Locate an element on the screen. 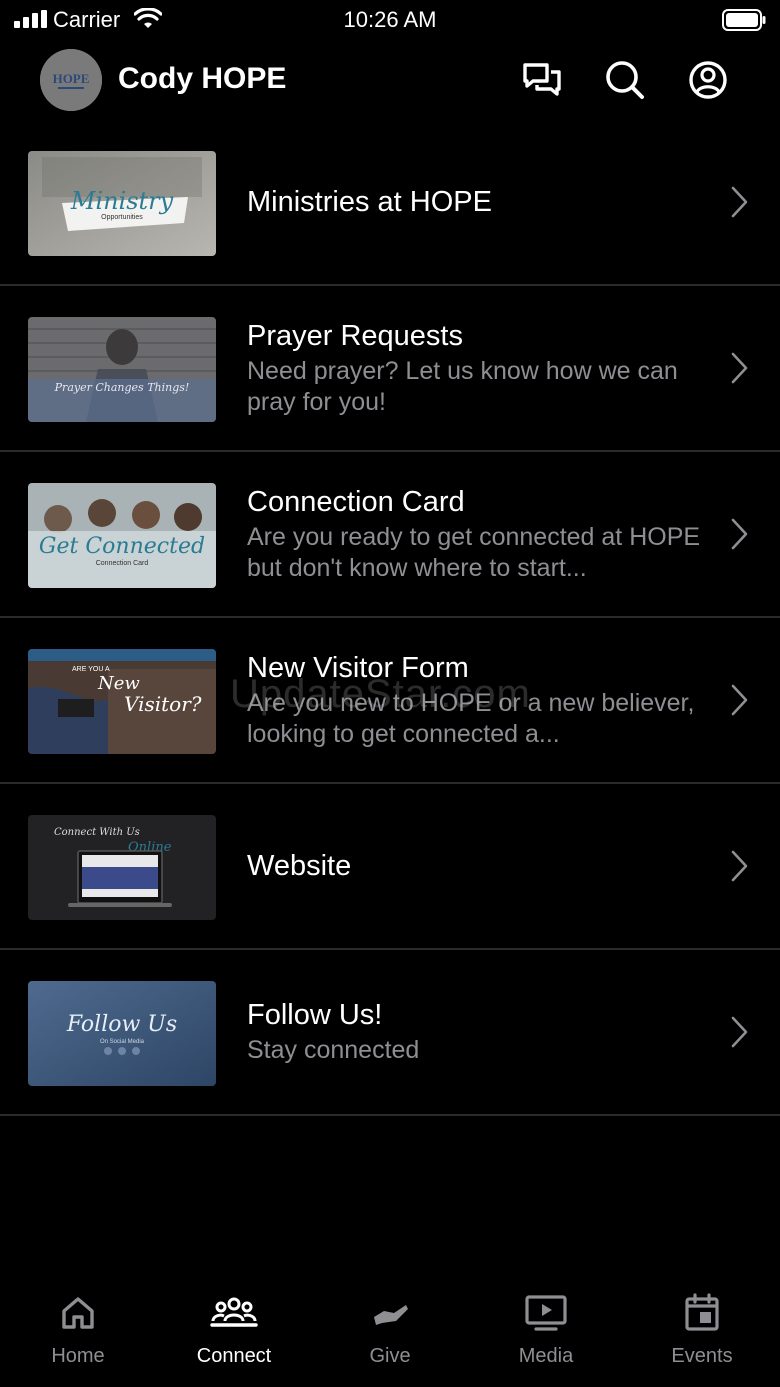 This screenshot has height=1387, width=780. list-item-website: Connect With Us Online Website is located at coordinates (390, 867).